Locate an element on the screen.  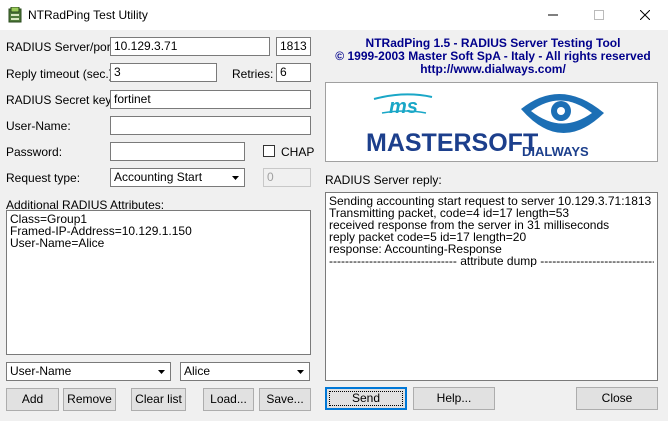
maximize-icon is located at coordinates (599, 15).